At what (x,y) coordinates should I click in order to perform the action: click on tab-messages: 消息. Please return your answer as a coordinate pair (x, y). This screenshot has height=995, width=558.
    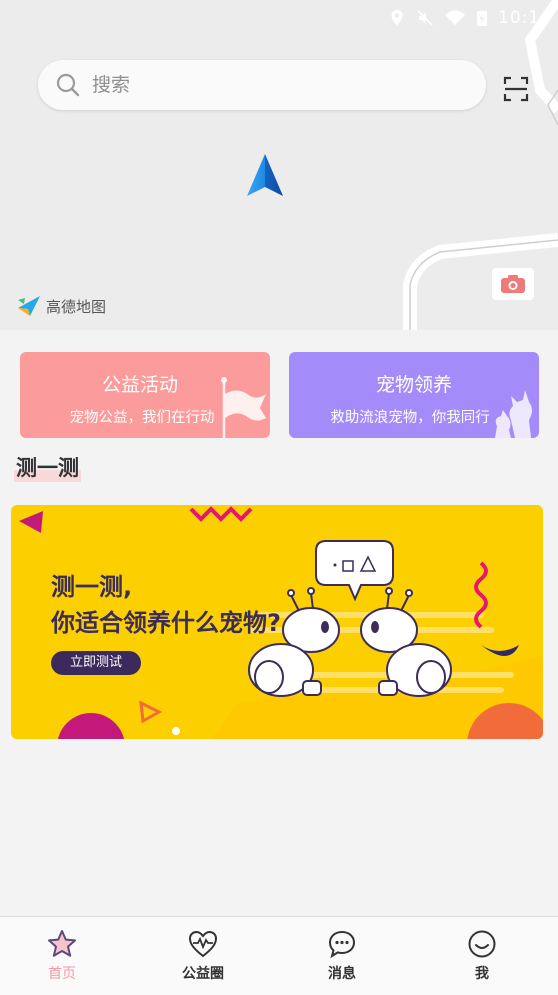
    Looking at the image, I should click on (342, 956).